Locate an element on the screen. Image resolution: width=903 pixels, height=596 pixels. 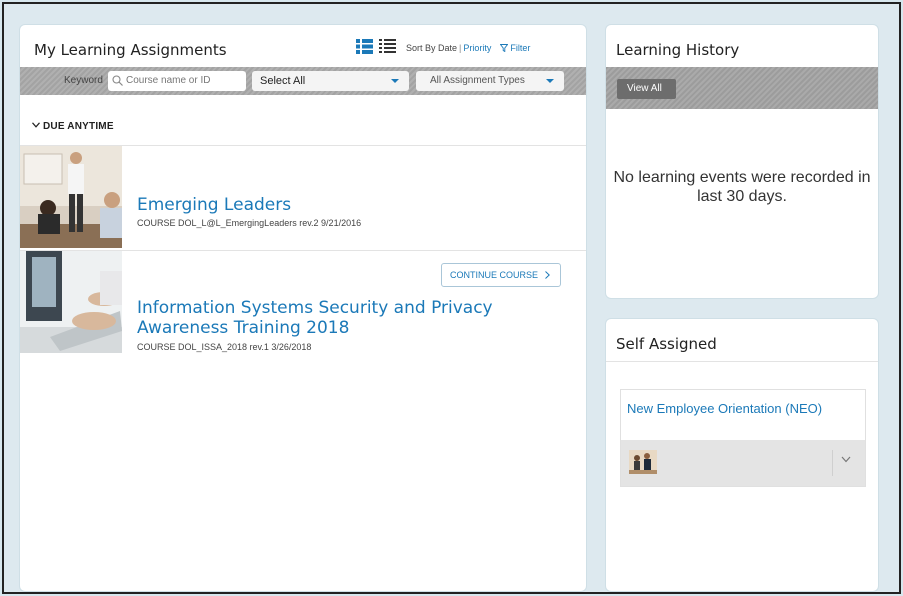
card-footer is located at coordinates (743, 463).